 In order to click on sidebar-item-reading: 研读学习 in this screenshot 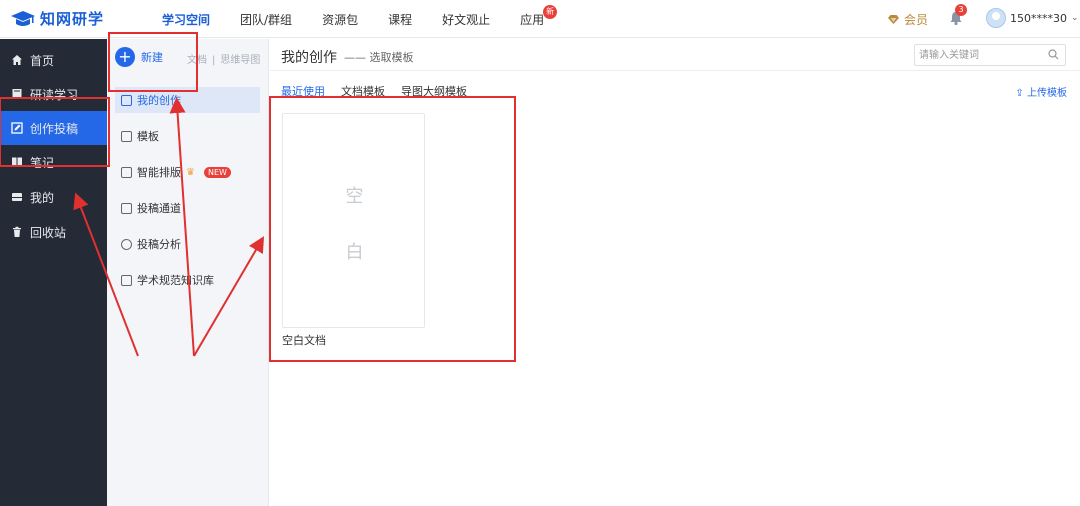, I will do `click(53, 94)`.